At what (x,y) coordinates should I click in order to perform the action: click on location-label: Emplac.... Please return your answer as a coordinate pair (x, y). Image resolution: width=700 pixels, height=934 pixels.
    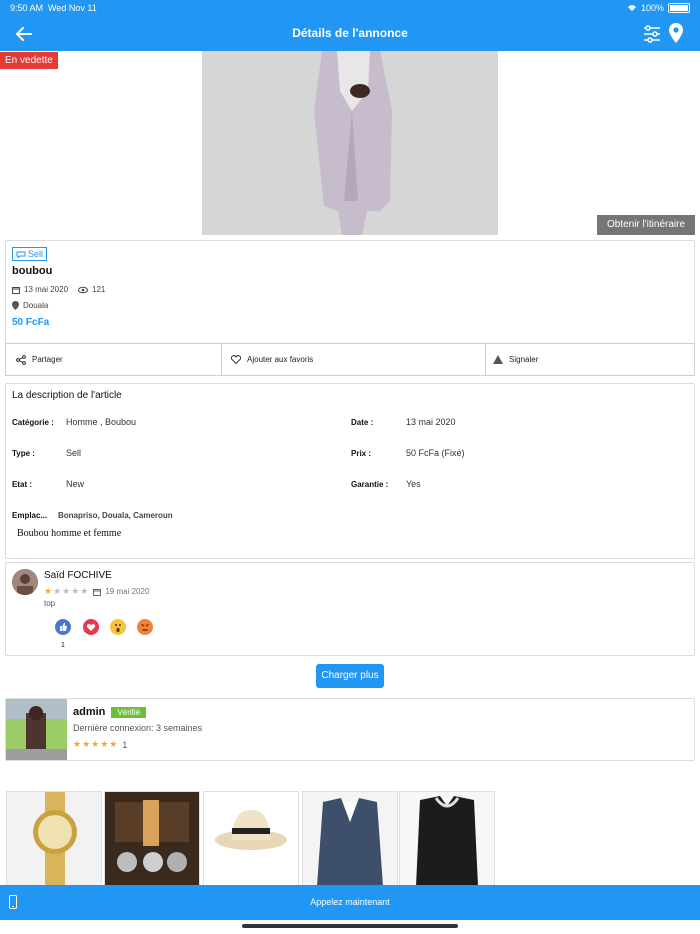
    Looking at the image, I should click on (30, 515).